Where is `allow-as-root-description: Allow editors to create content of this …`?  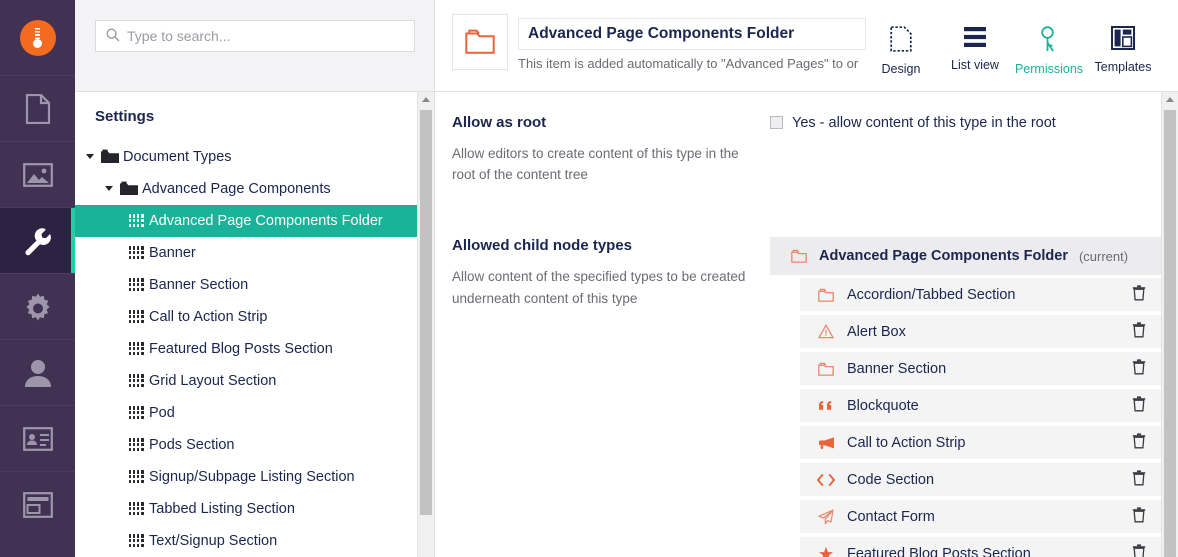 allow-as-root-description: Allow editors to create content of this … is located at coordinates (595, 163).